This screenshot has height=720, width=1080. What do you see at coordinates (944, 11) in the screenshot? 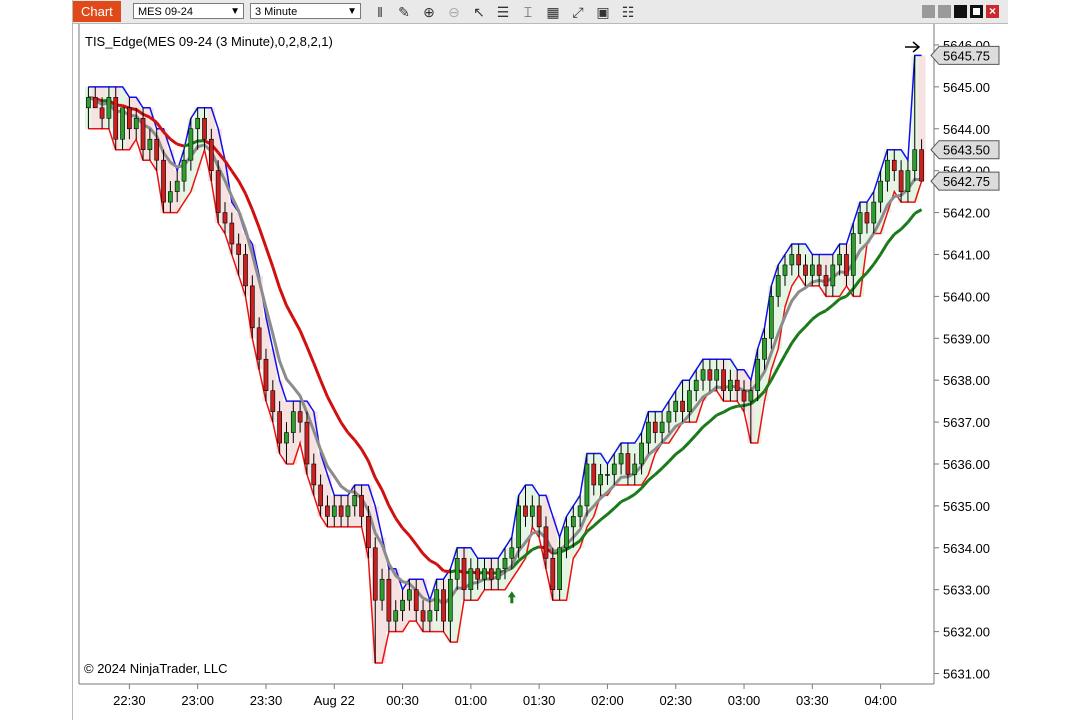
I see `window-tile2-icon` at bounding box center [944, 11].